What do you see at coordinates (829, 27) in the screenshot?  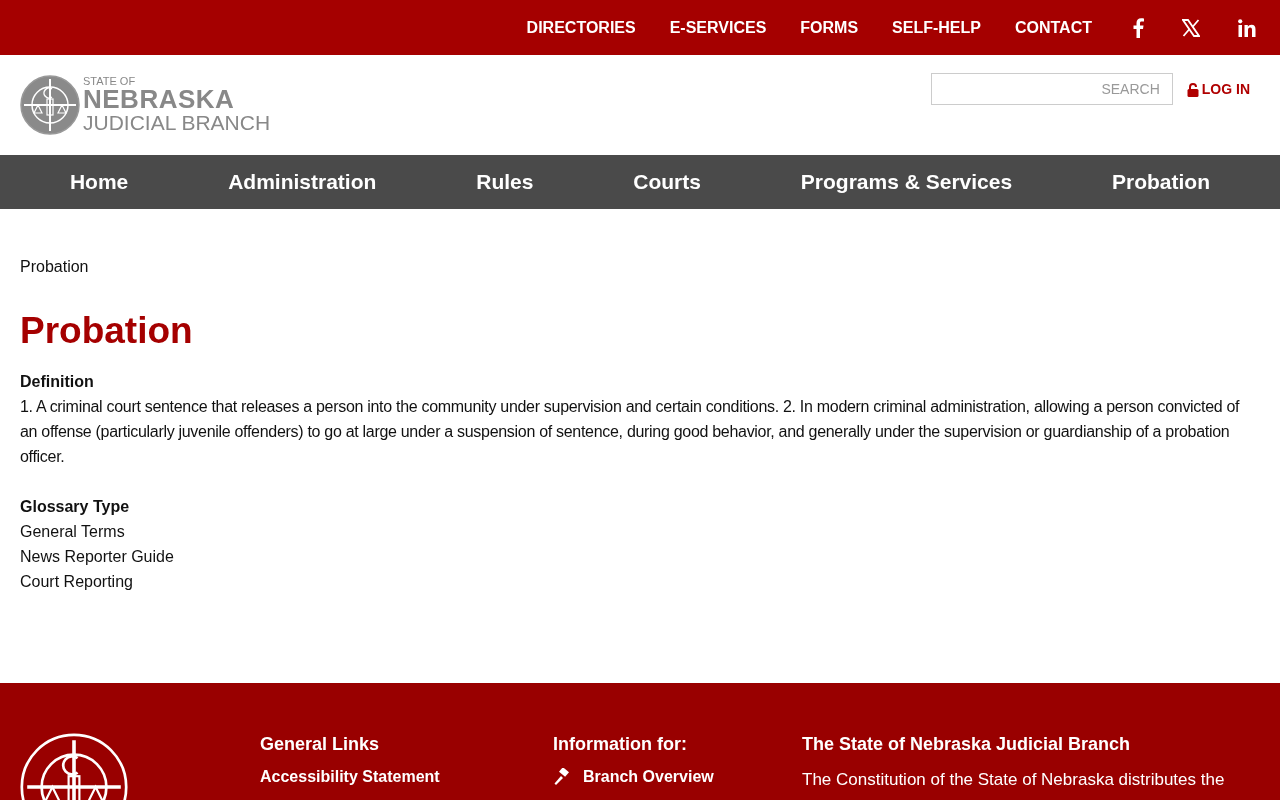 I see `top-link: FORMS` at bounding box center [829, 27].